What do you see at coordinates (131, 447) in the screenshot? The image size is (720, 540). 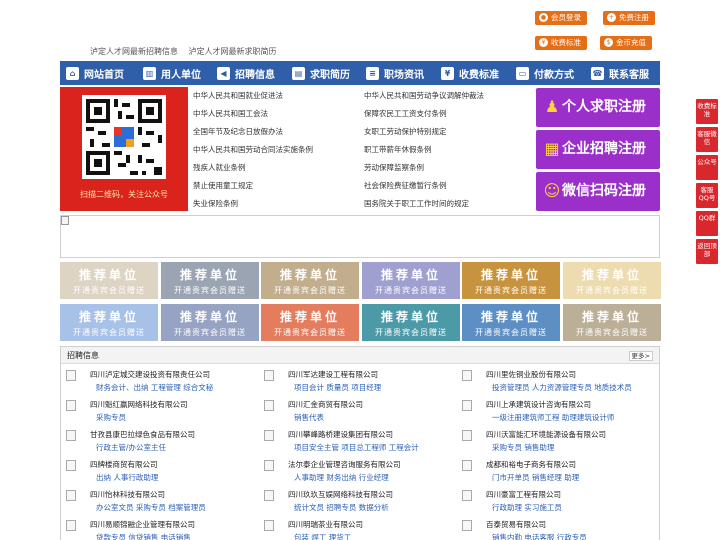 I see `job-positions-link: 行政主管/办公室主任` at bounding box center [131, 447].